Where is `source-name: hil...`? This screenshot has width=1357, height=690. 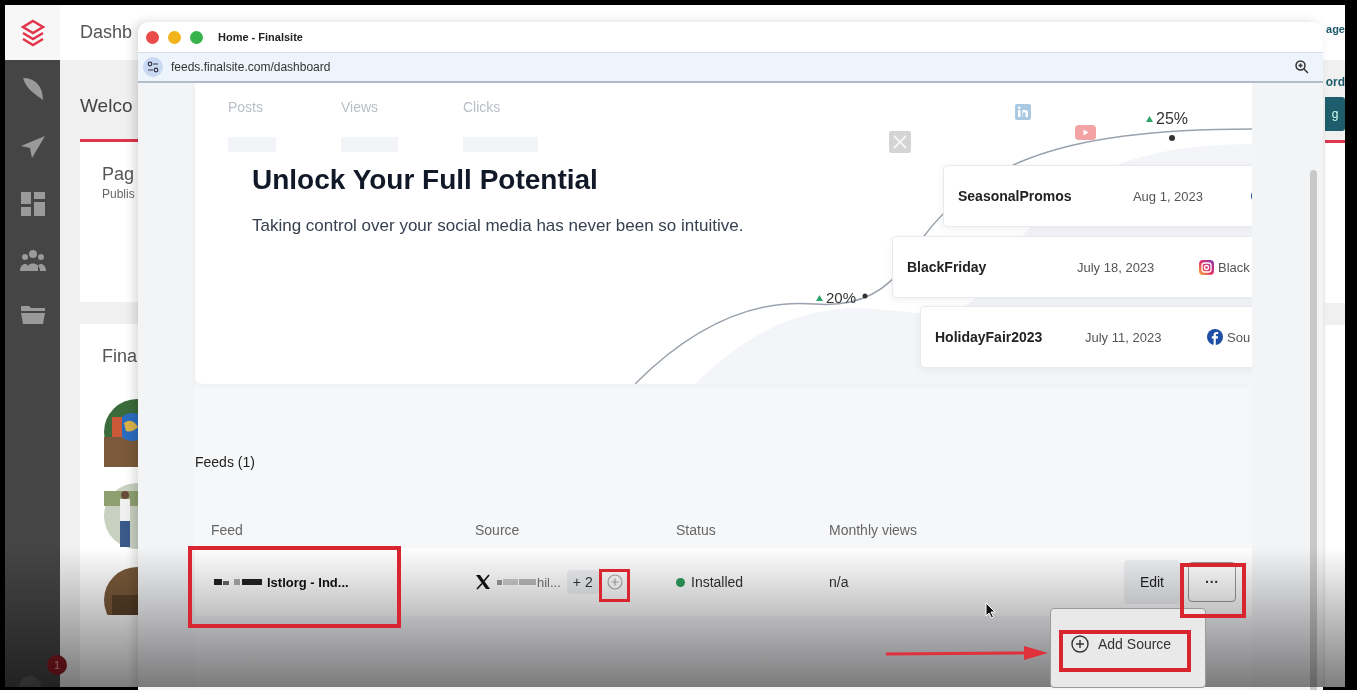 source-name: hil... is located at coordinates (549, 582).